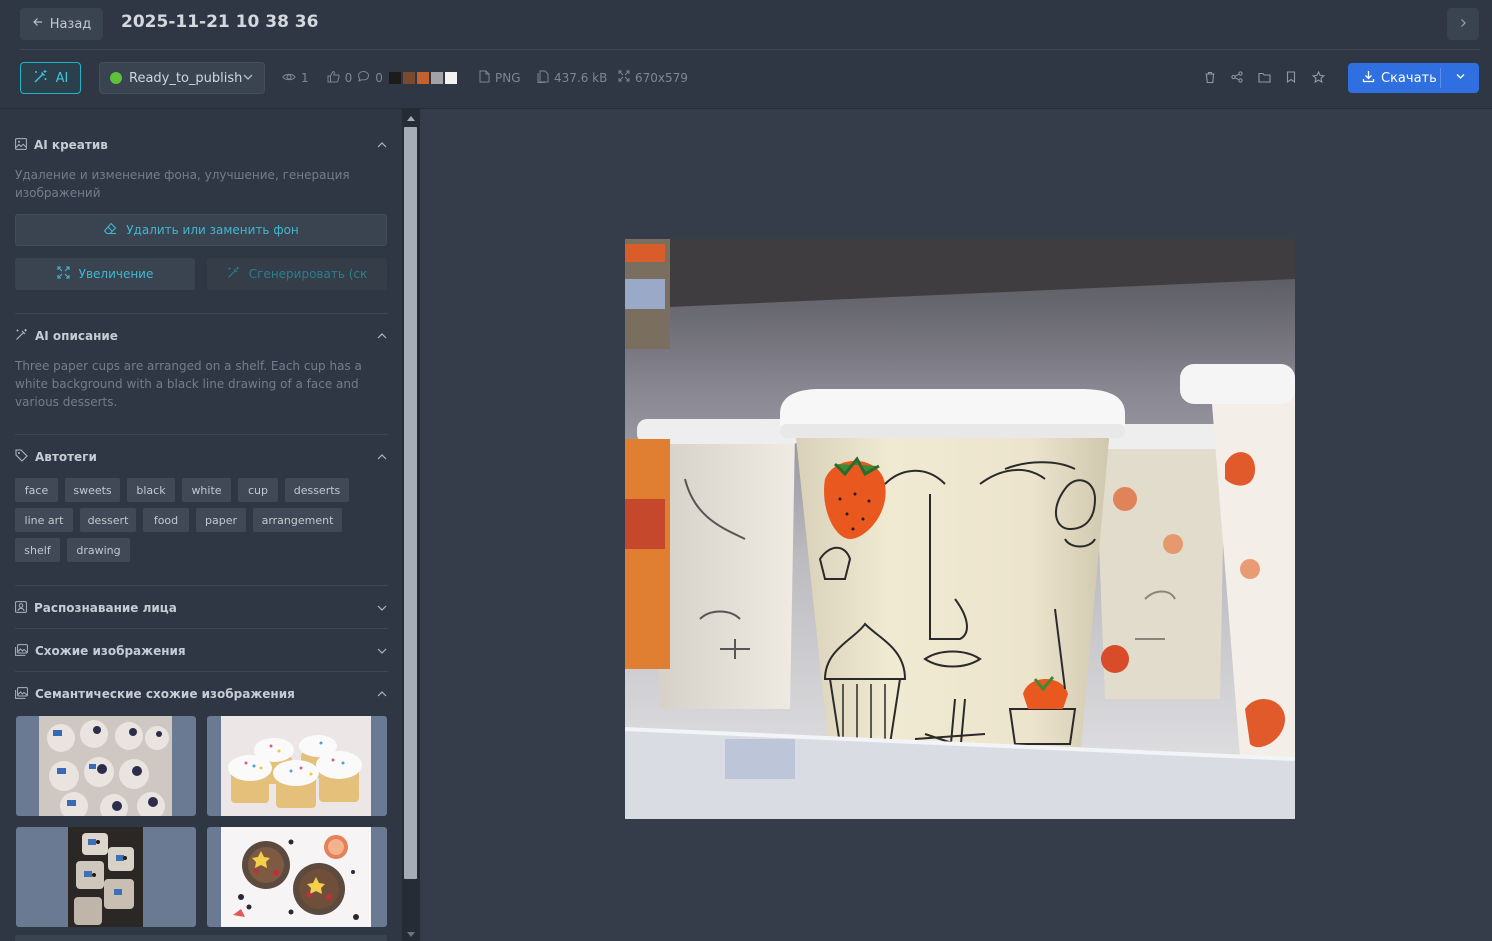  Describe the element at coordinates (1318, 77) in the screenshot. I see `star-icon` at that location.